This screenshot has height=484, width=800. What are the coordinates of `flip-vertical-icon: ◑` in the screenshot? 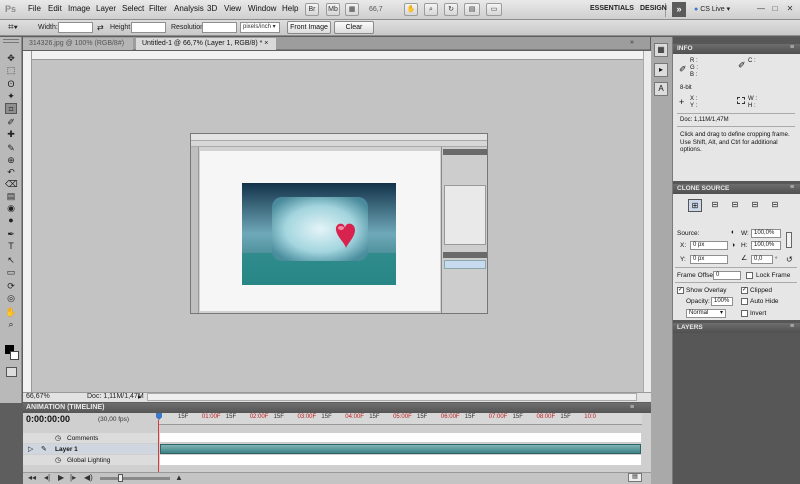 It's located at (733, 245).